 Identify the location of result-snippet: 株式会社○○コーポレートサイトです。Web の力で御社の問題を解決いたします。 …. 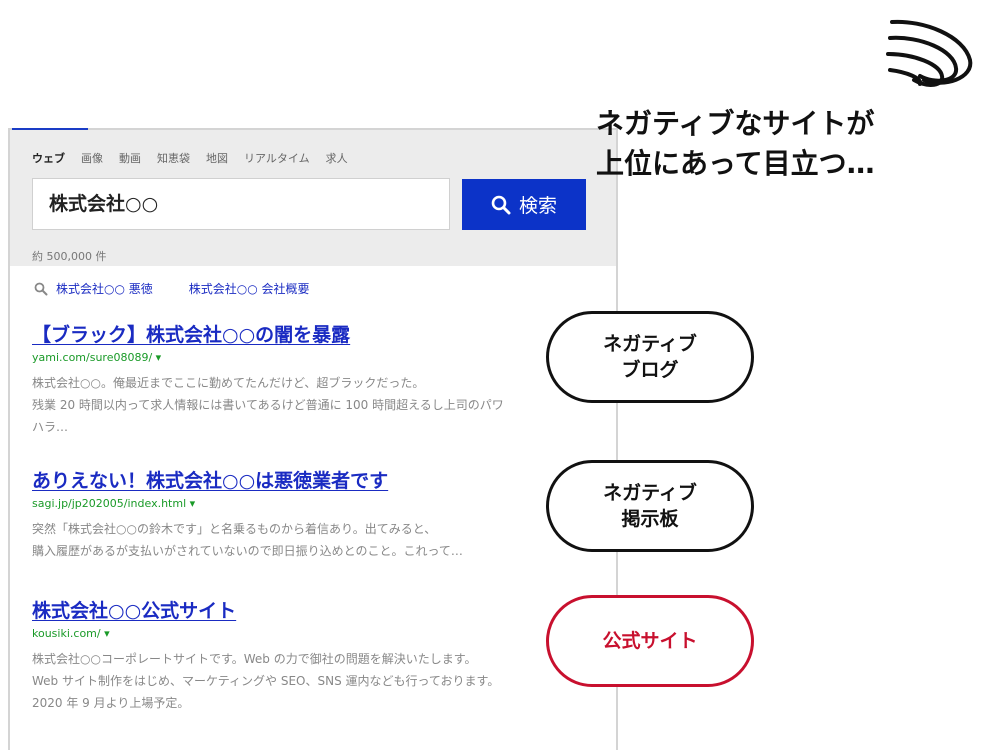
(312, 681).